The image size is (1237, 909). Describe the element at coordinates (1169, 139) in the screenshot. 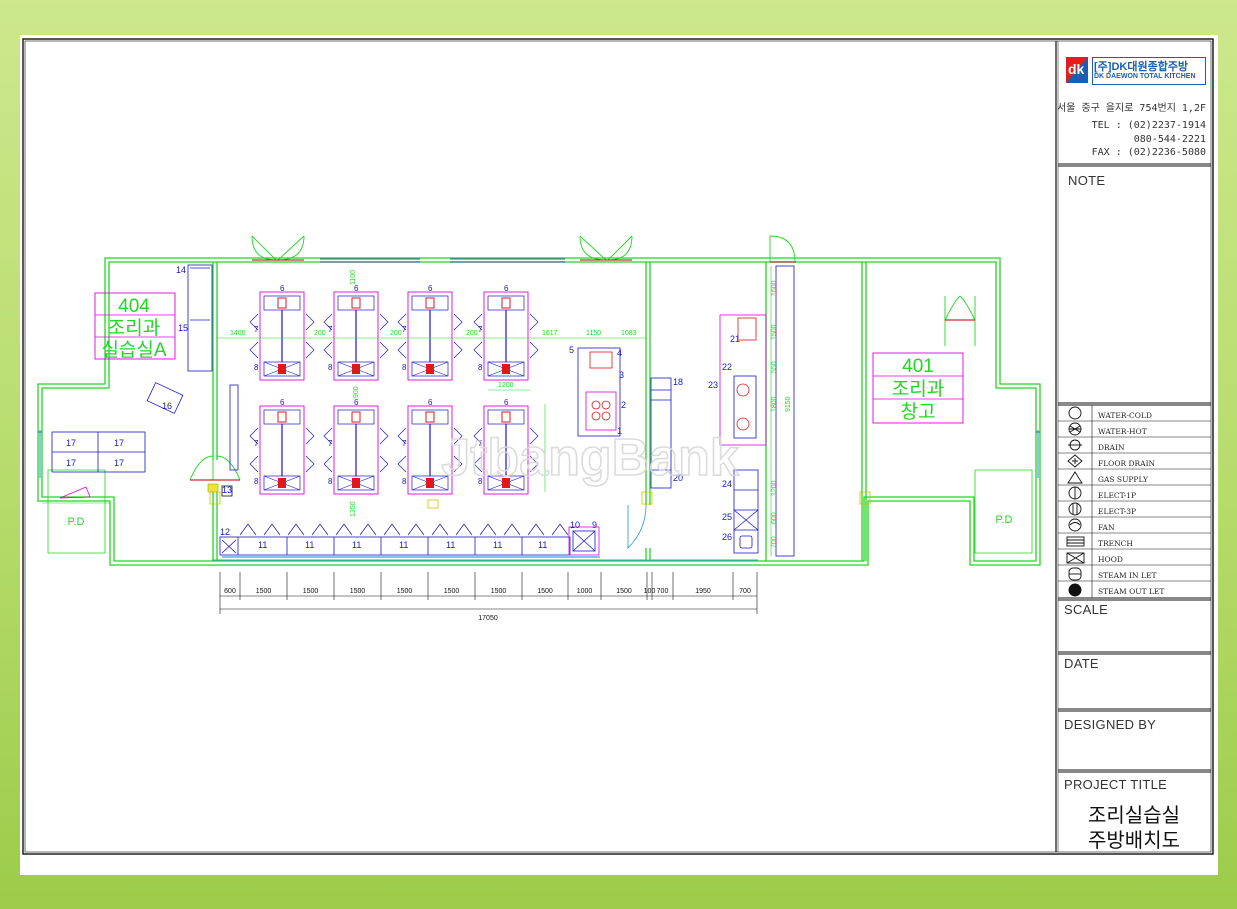

I see `company-tel2: 080-544-2221` at that location.